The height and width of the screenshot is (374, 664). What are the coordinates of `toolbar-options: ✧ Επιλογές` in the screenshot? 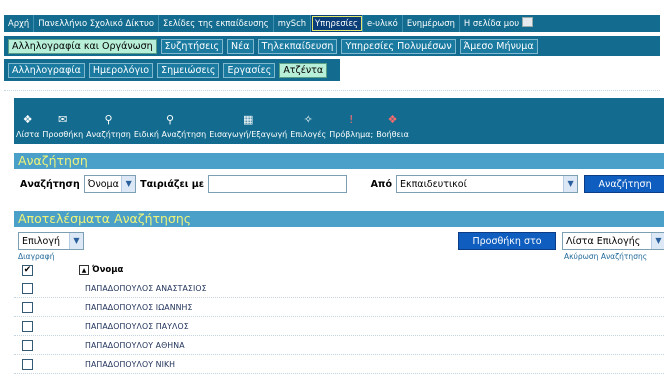 It's located at (308, 126).